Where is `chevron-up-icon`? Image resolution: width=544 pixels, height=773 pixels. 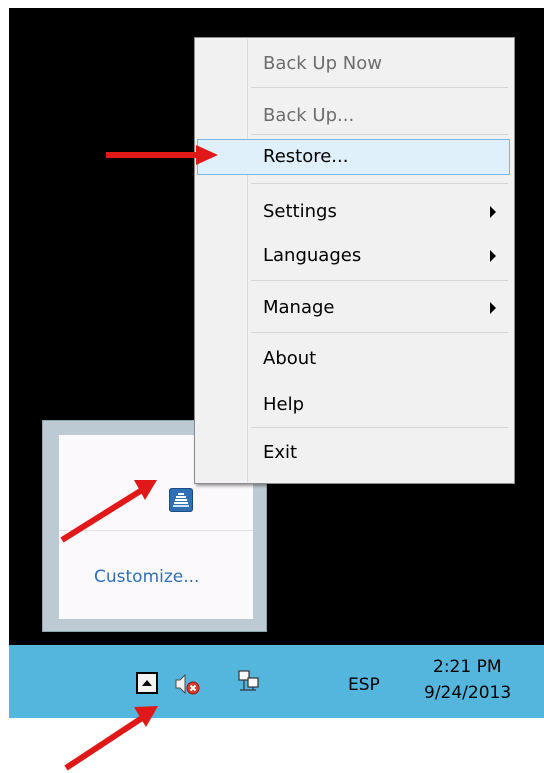 chevron-up-icon is located at coordinates (147, 683).